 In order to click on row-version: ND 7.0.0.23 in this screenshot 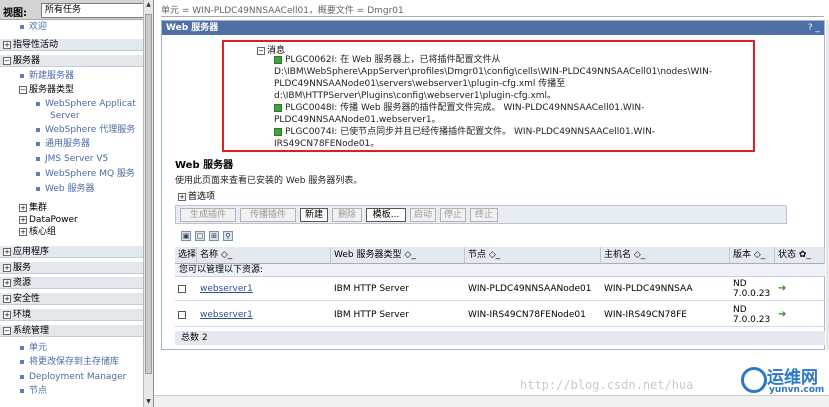, I will do `click(752, 289)`.